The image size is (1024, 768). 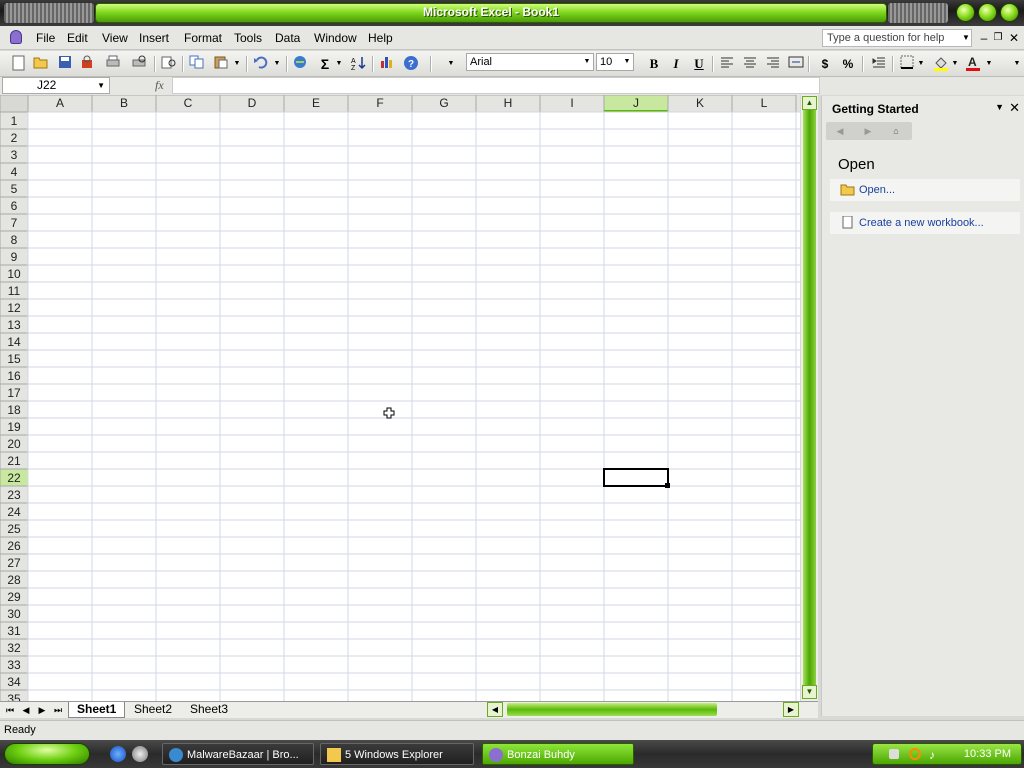 What do you see at coordinates (451, 64) in the screenshot?
I see `toolbar-options-icon: ▼` at bounding box center [451, 64].